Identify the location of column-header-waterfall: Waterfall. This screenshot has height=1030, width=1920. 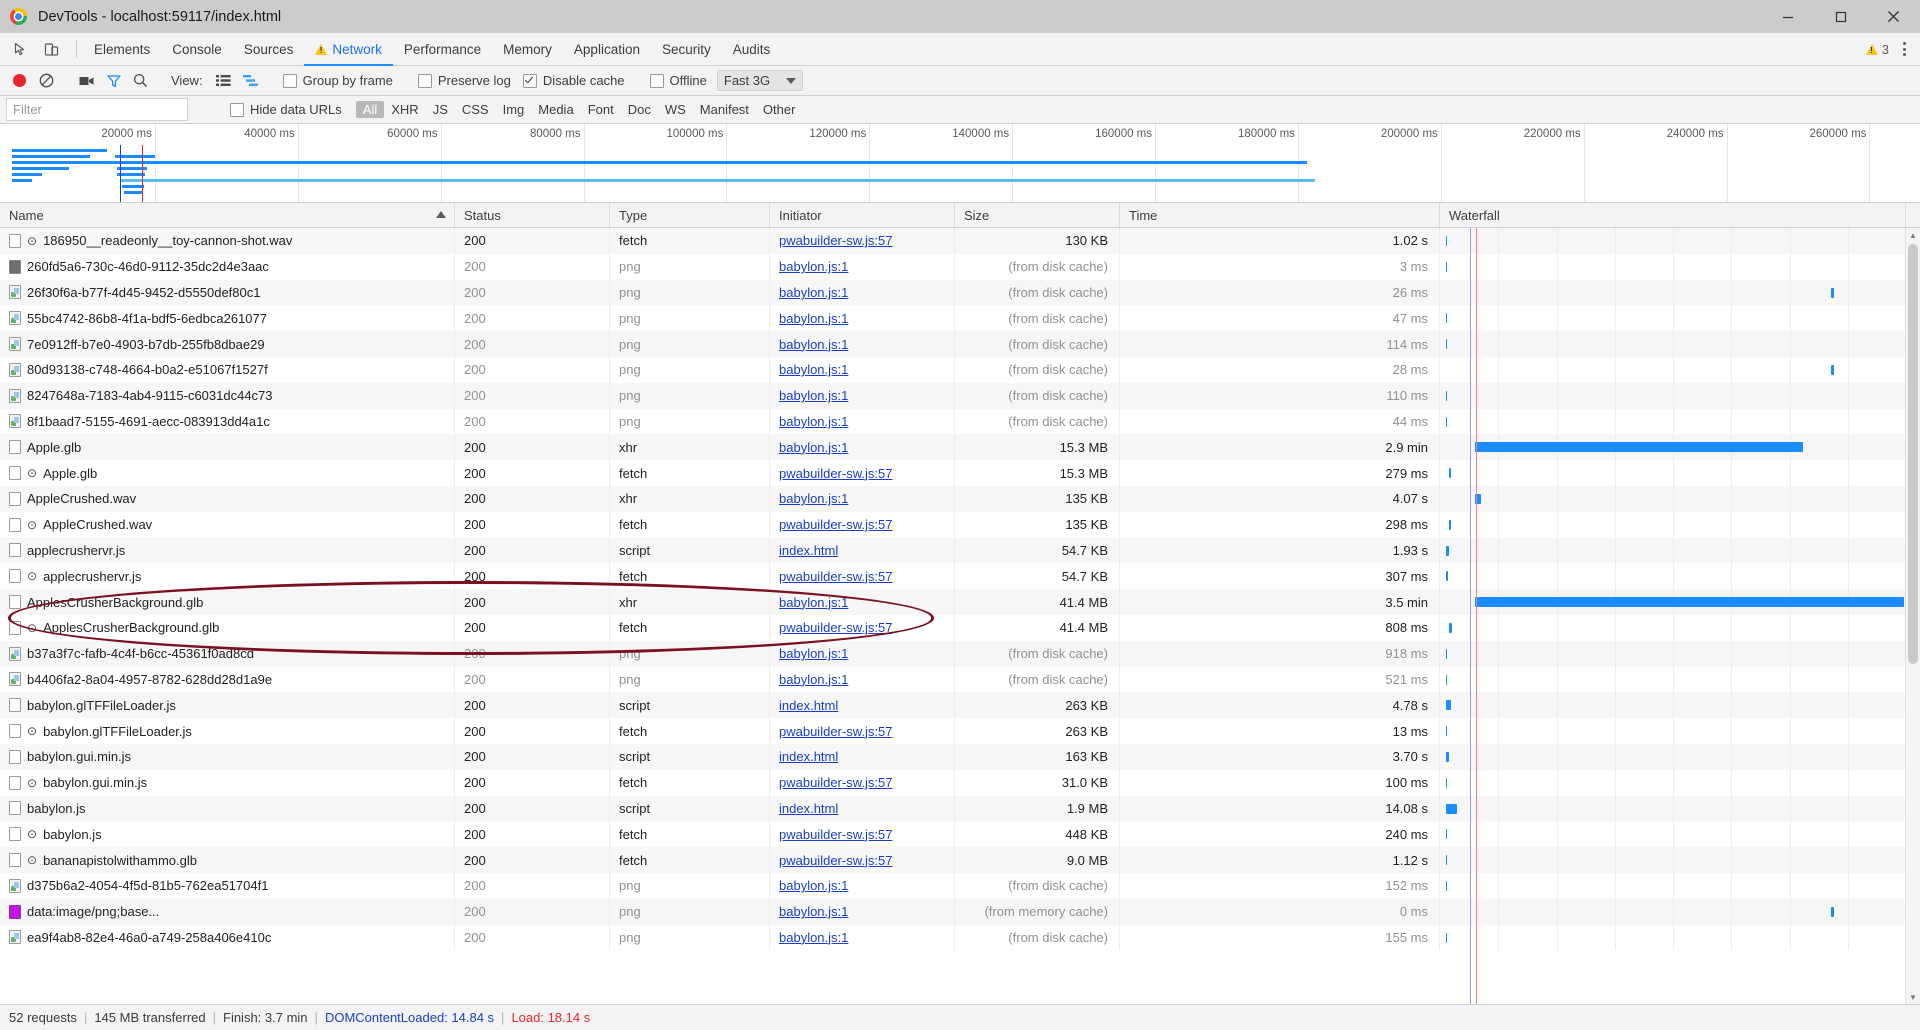
(1673, 215).